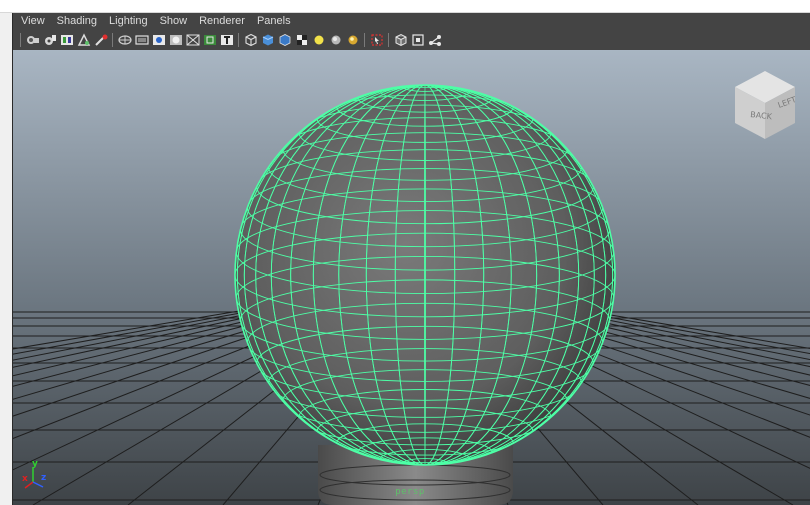 The width and height of the screenshot is (810, 505). Describe the element at coordinates (33, 40) in the screenshot. I see `camera-attributes-icon` at that location.